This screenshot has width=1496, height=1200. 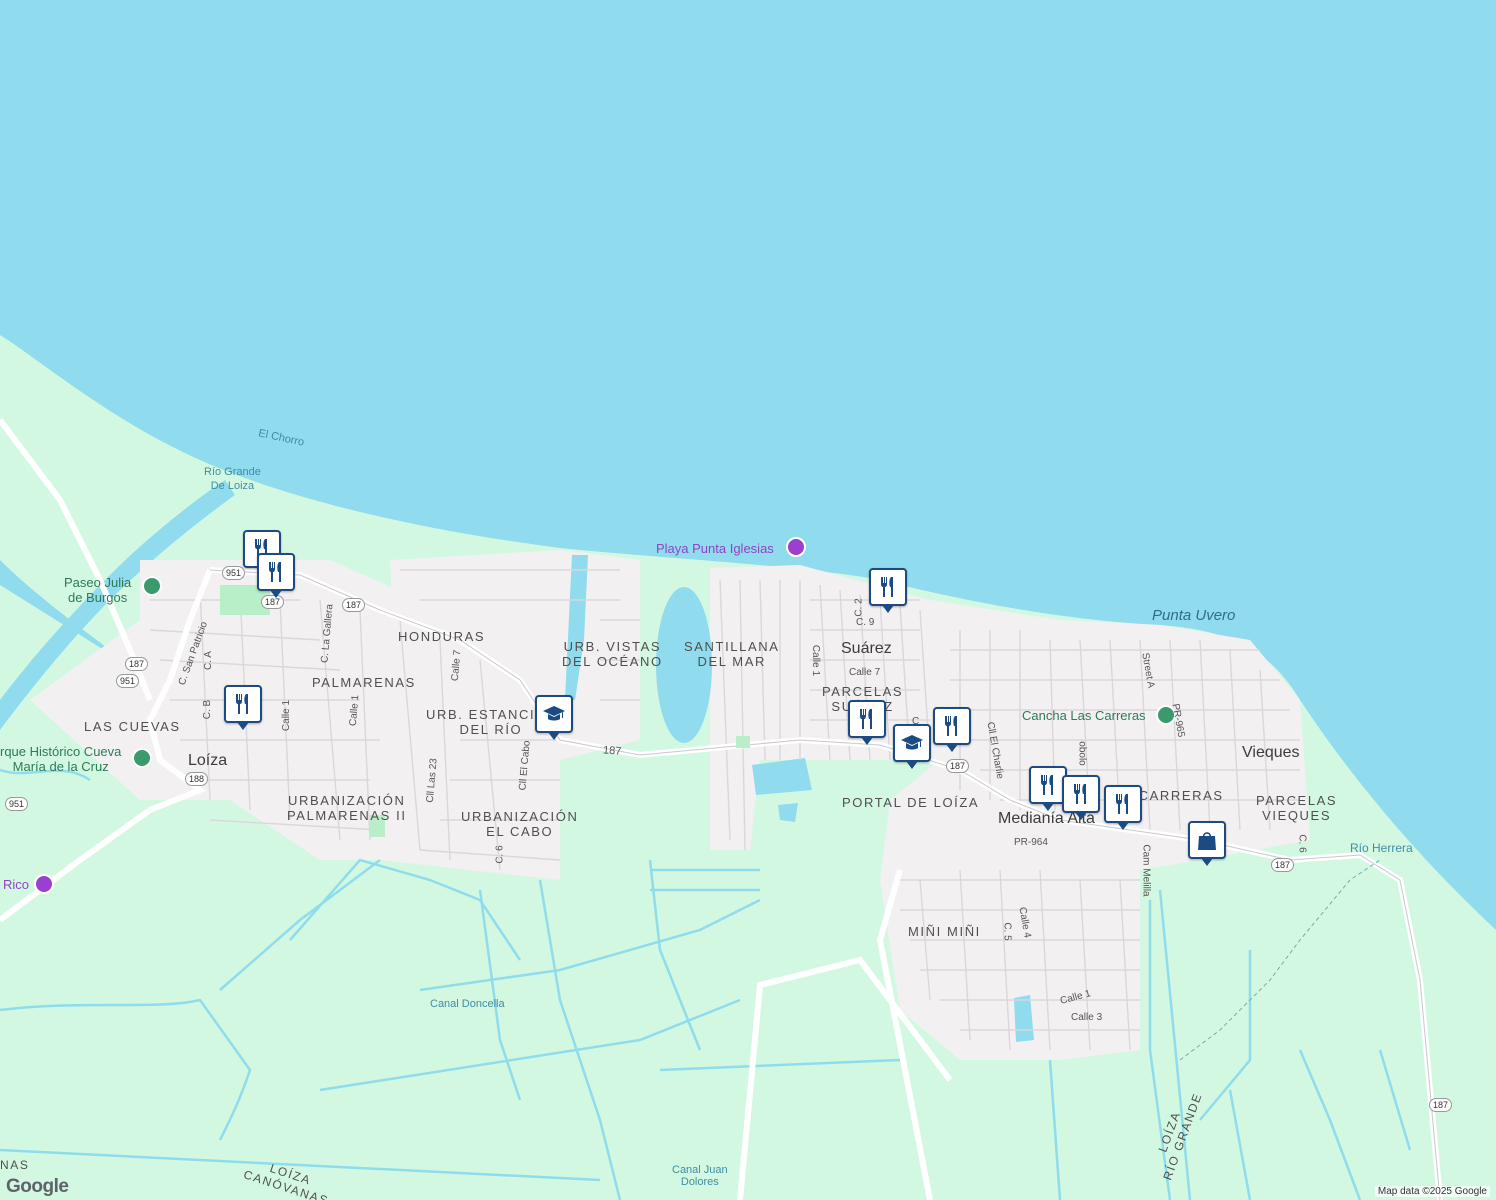 I want to click on street-calle-3: Calle 3, so click(x=1087, y=1017).